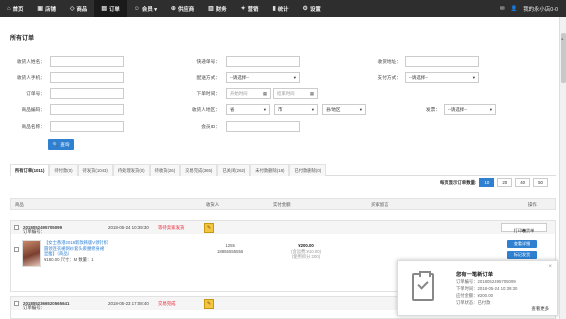 The image size is (566, 319). I want to click on receiver-info: 1255 18855555555, so click(230, 248).